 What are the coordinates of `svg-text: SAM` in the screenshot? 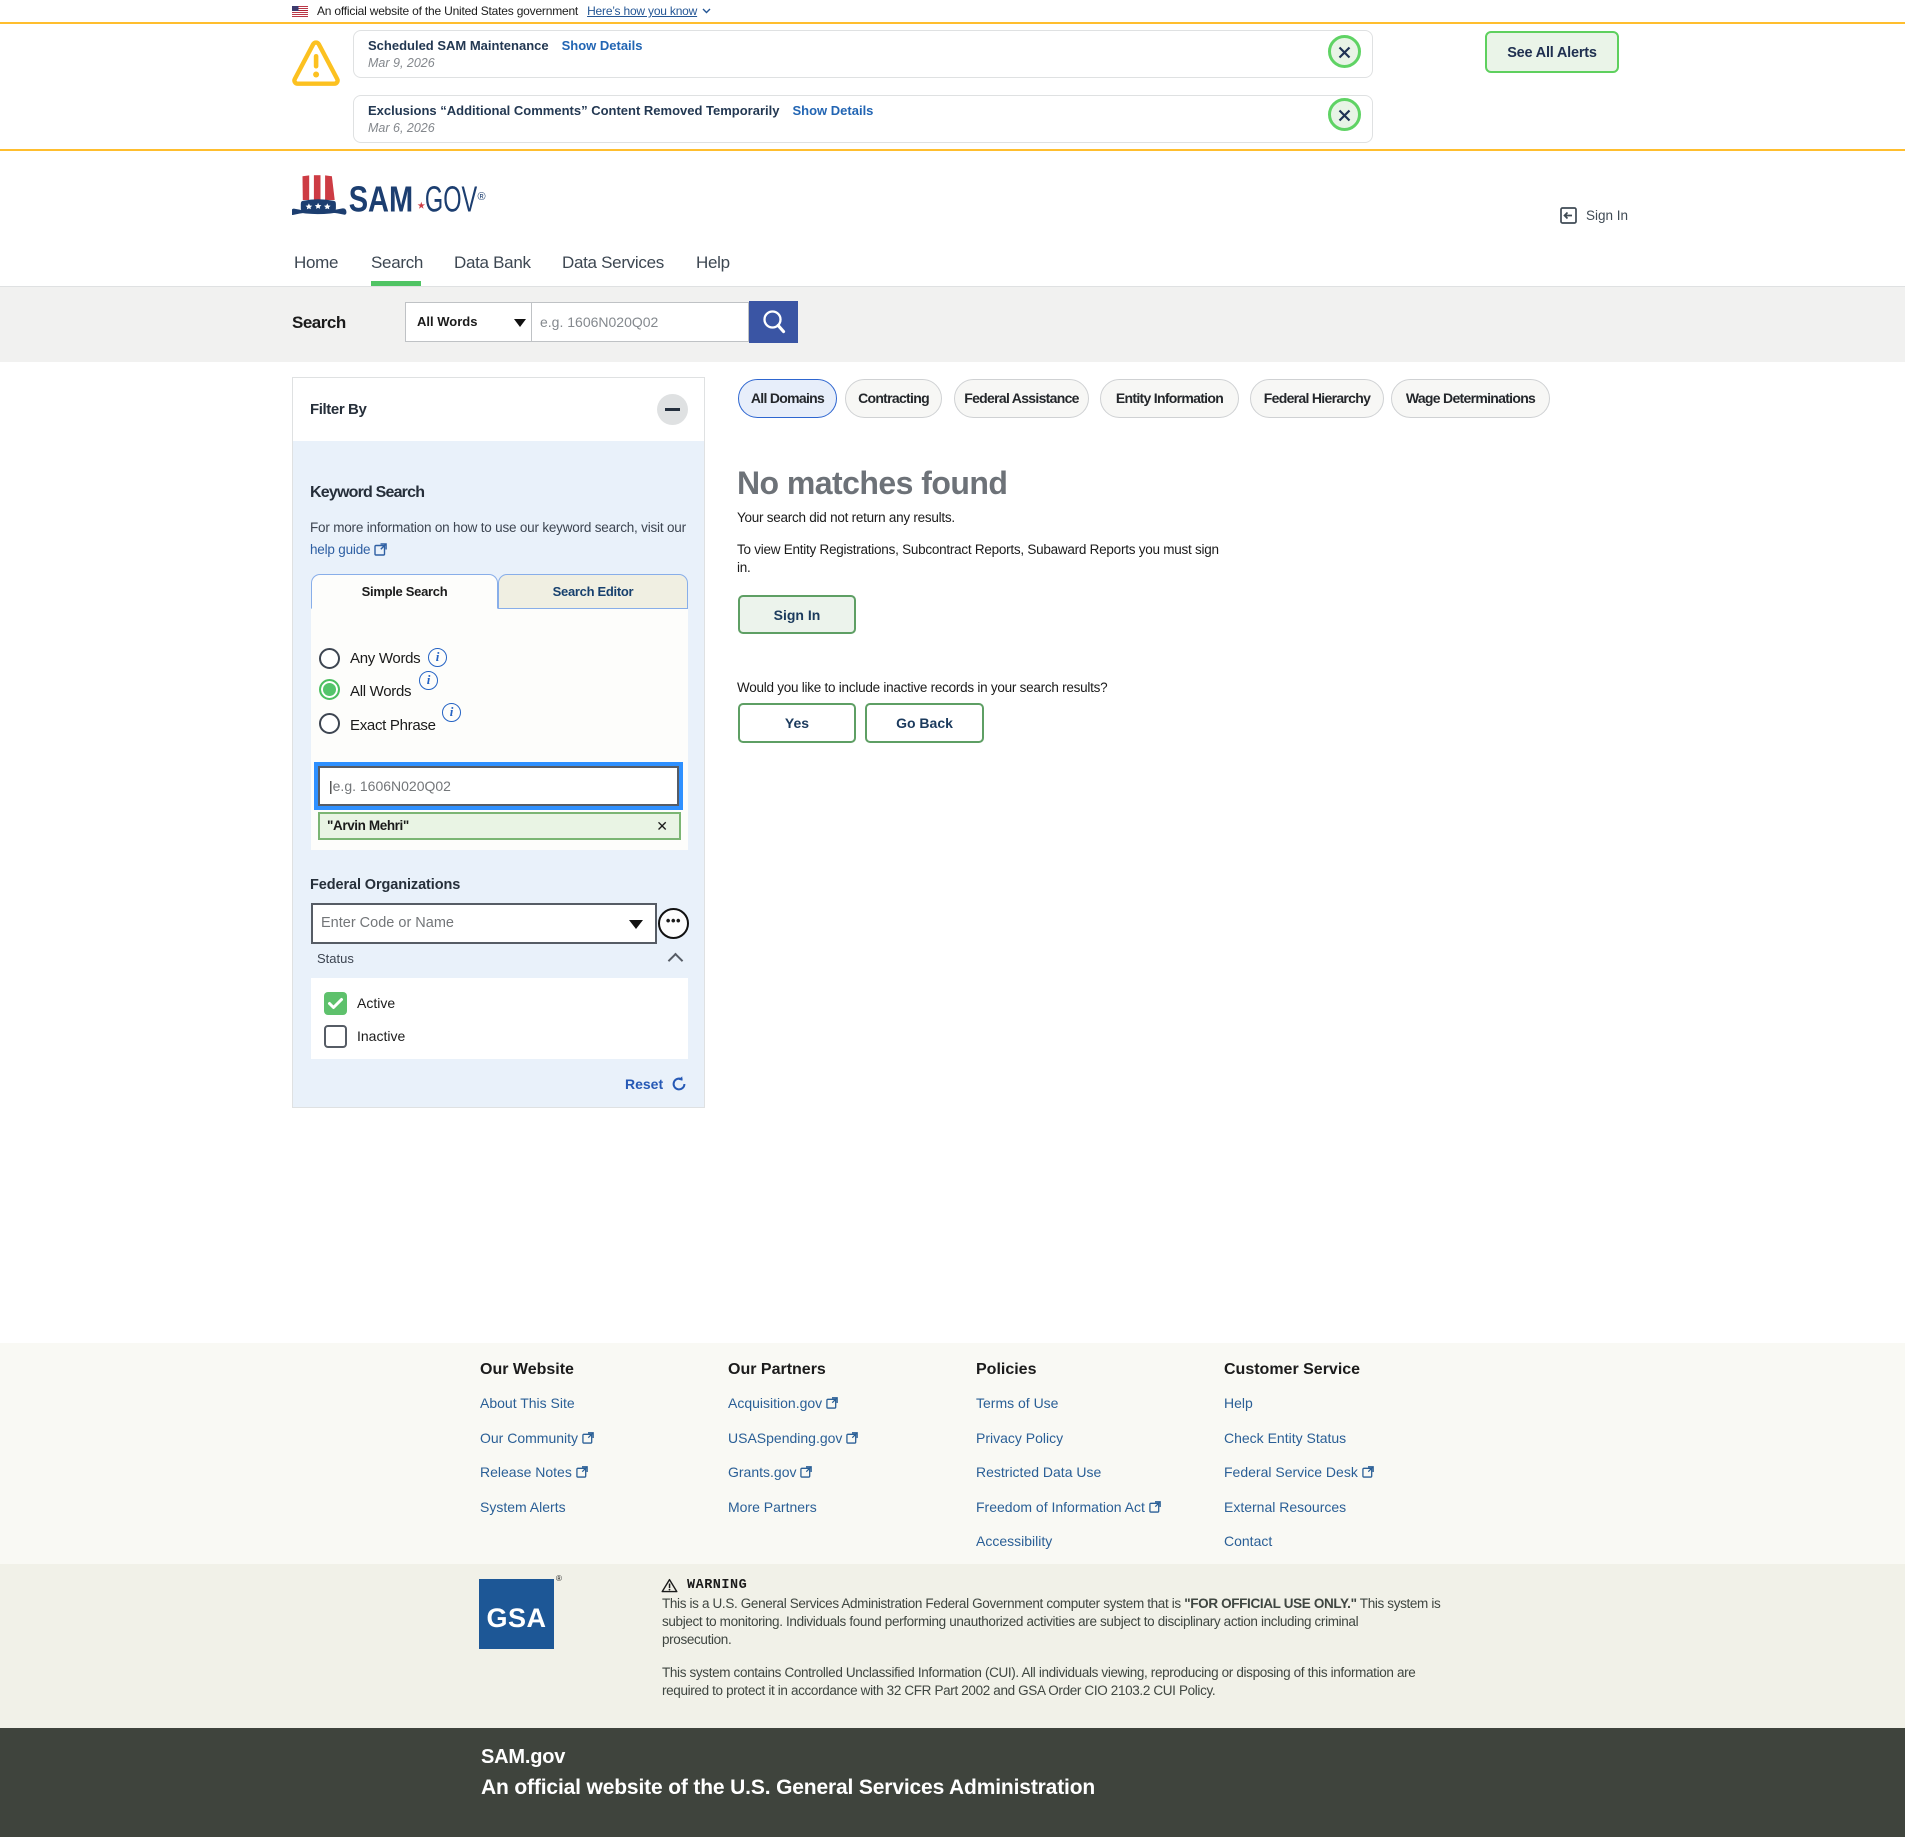 It's located at (381, 198).